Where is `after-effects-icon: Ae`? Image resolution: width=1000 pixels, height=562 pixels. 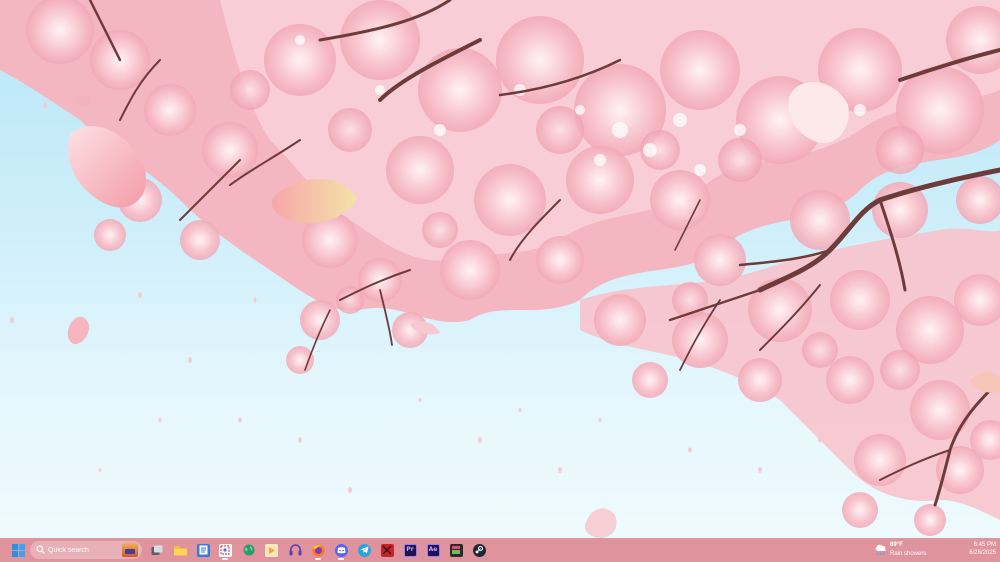 after-effects-icon: Ae is located at coordinates (433, 550).